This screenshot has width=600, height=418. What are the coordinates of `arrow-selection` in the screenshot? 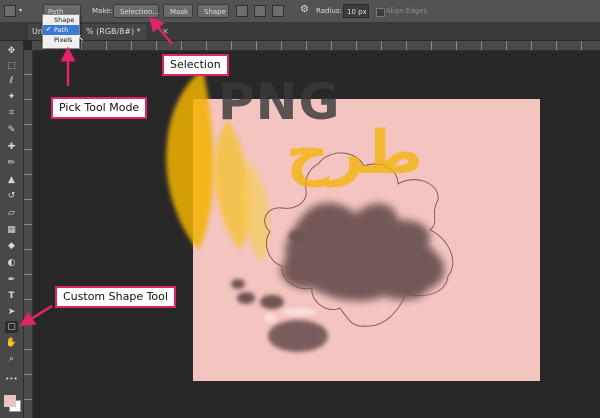 It's located at (161, 30).